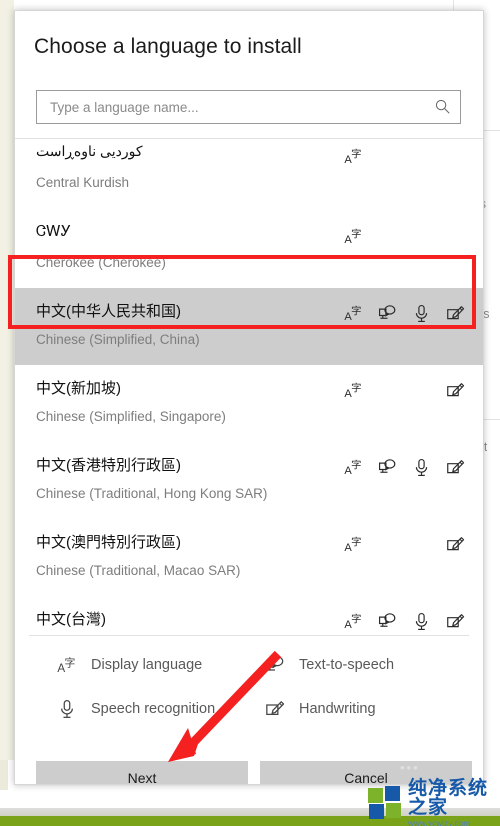 The width and height of the screenshot is (500, 826). Describe the element at coordinates (410, 767) in the screenshot. I see `watermark-dots: •••` at that location.